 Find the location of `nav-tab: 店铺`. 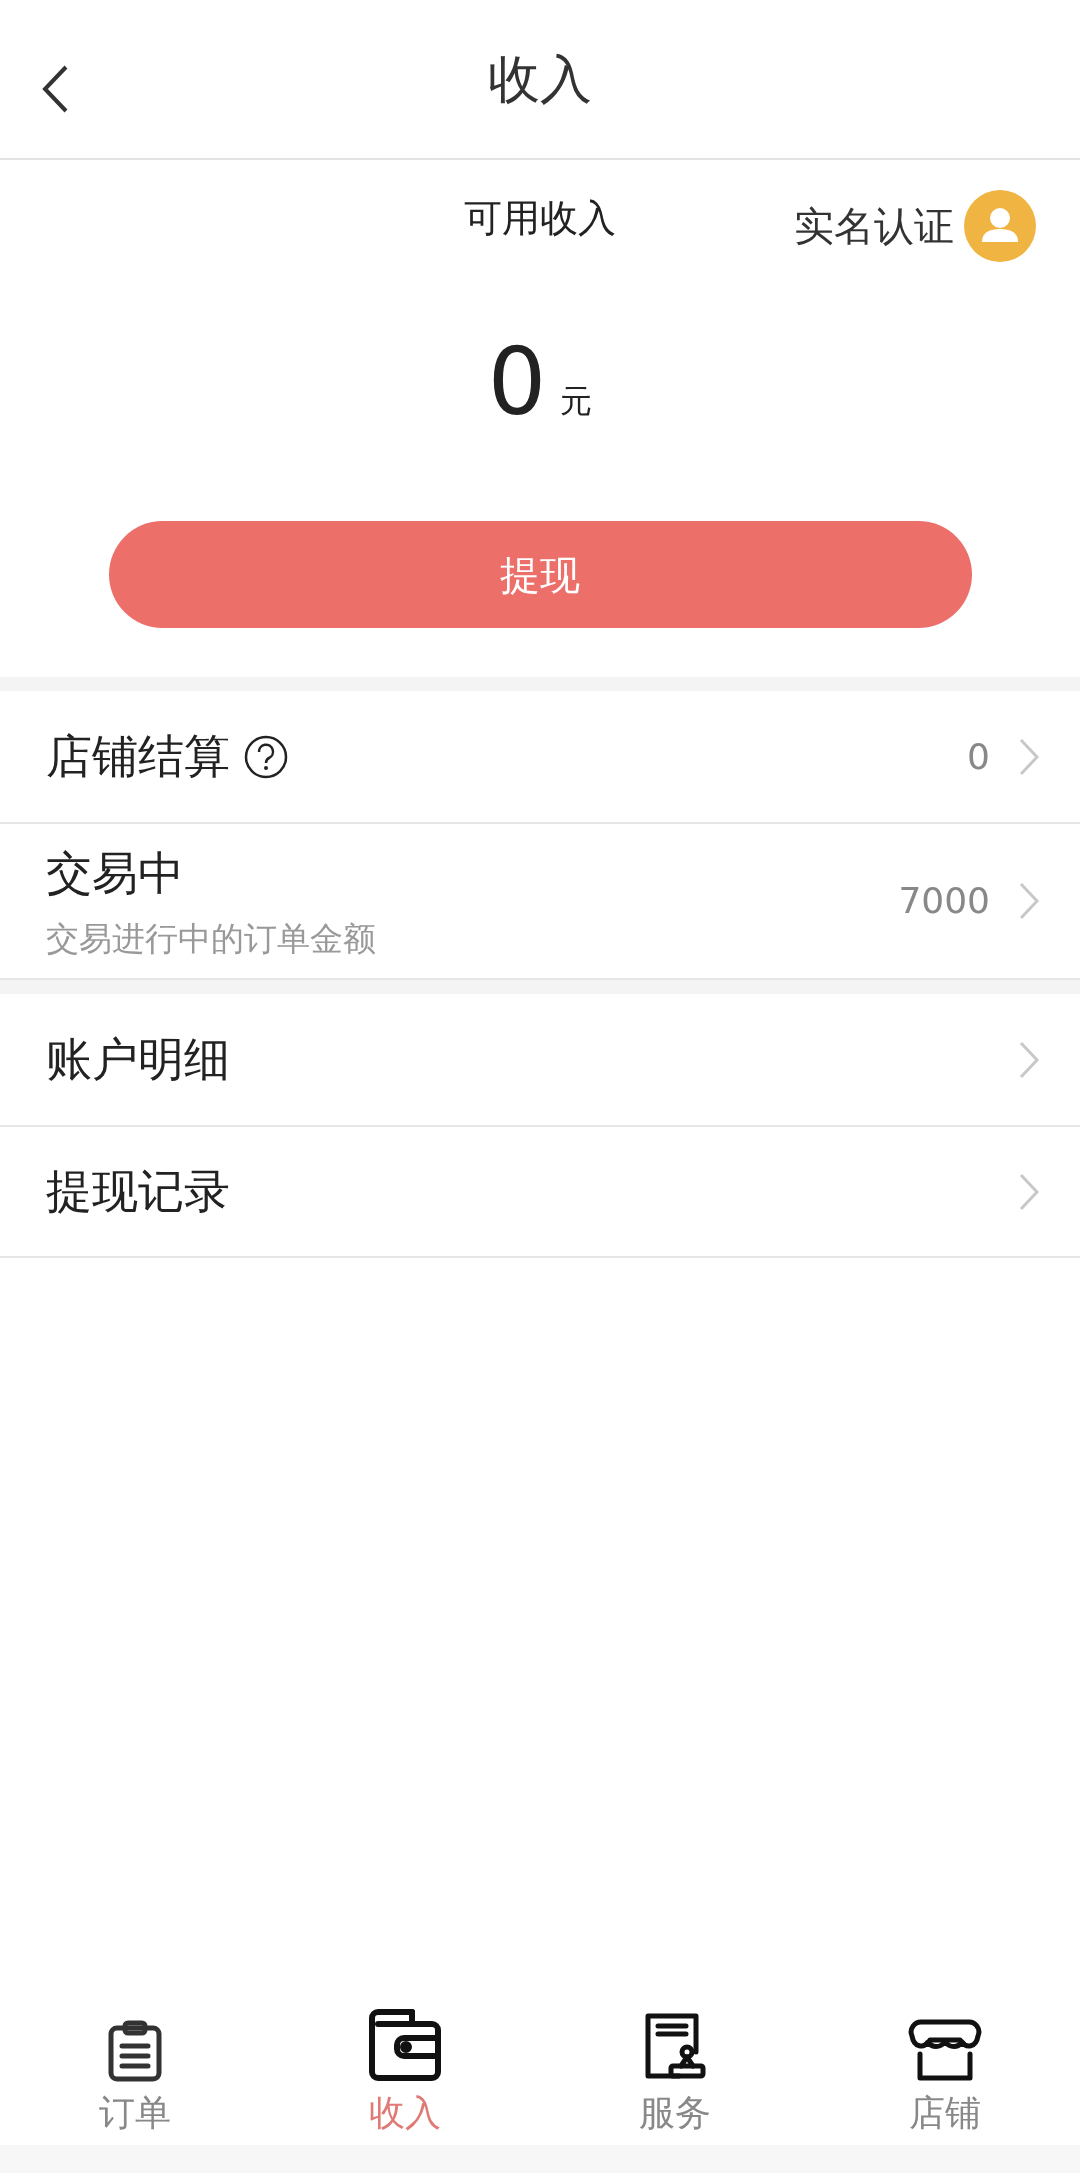

nav-tab: 店铺 is located at coordinates (945, 2065).